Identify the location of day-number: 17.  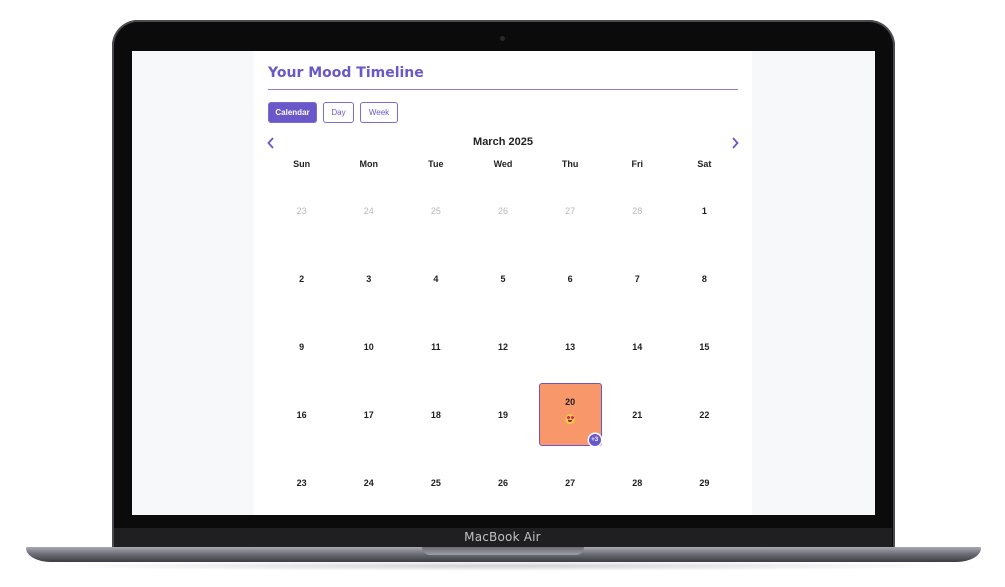
(368, 415).